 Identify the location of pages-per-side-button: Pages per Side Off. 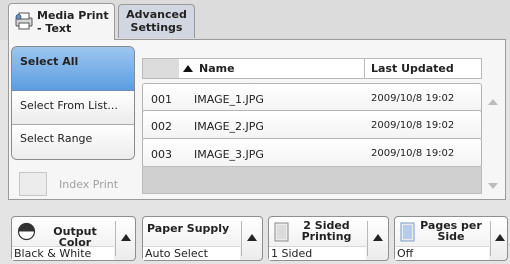
(442, 238).